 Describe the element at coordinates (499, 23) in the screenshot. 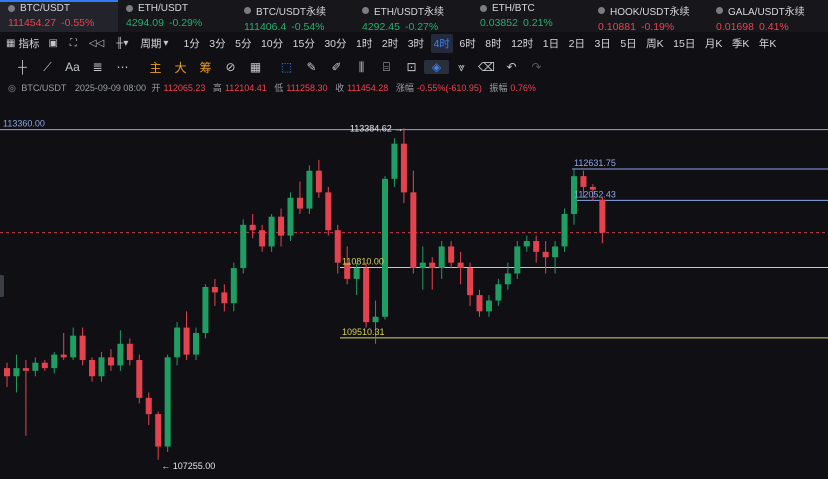

I see `ticker-price: 0.03852` at that location.